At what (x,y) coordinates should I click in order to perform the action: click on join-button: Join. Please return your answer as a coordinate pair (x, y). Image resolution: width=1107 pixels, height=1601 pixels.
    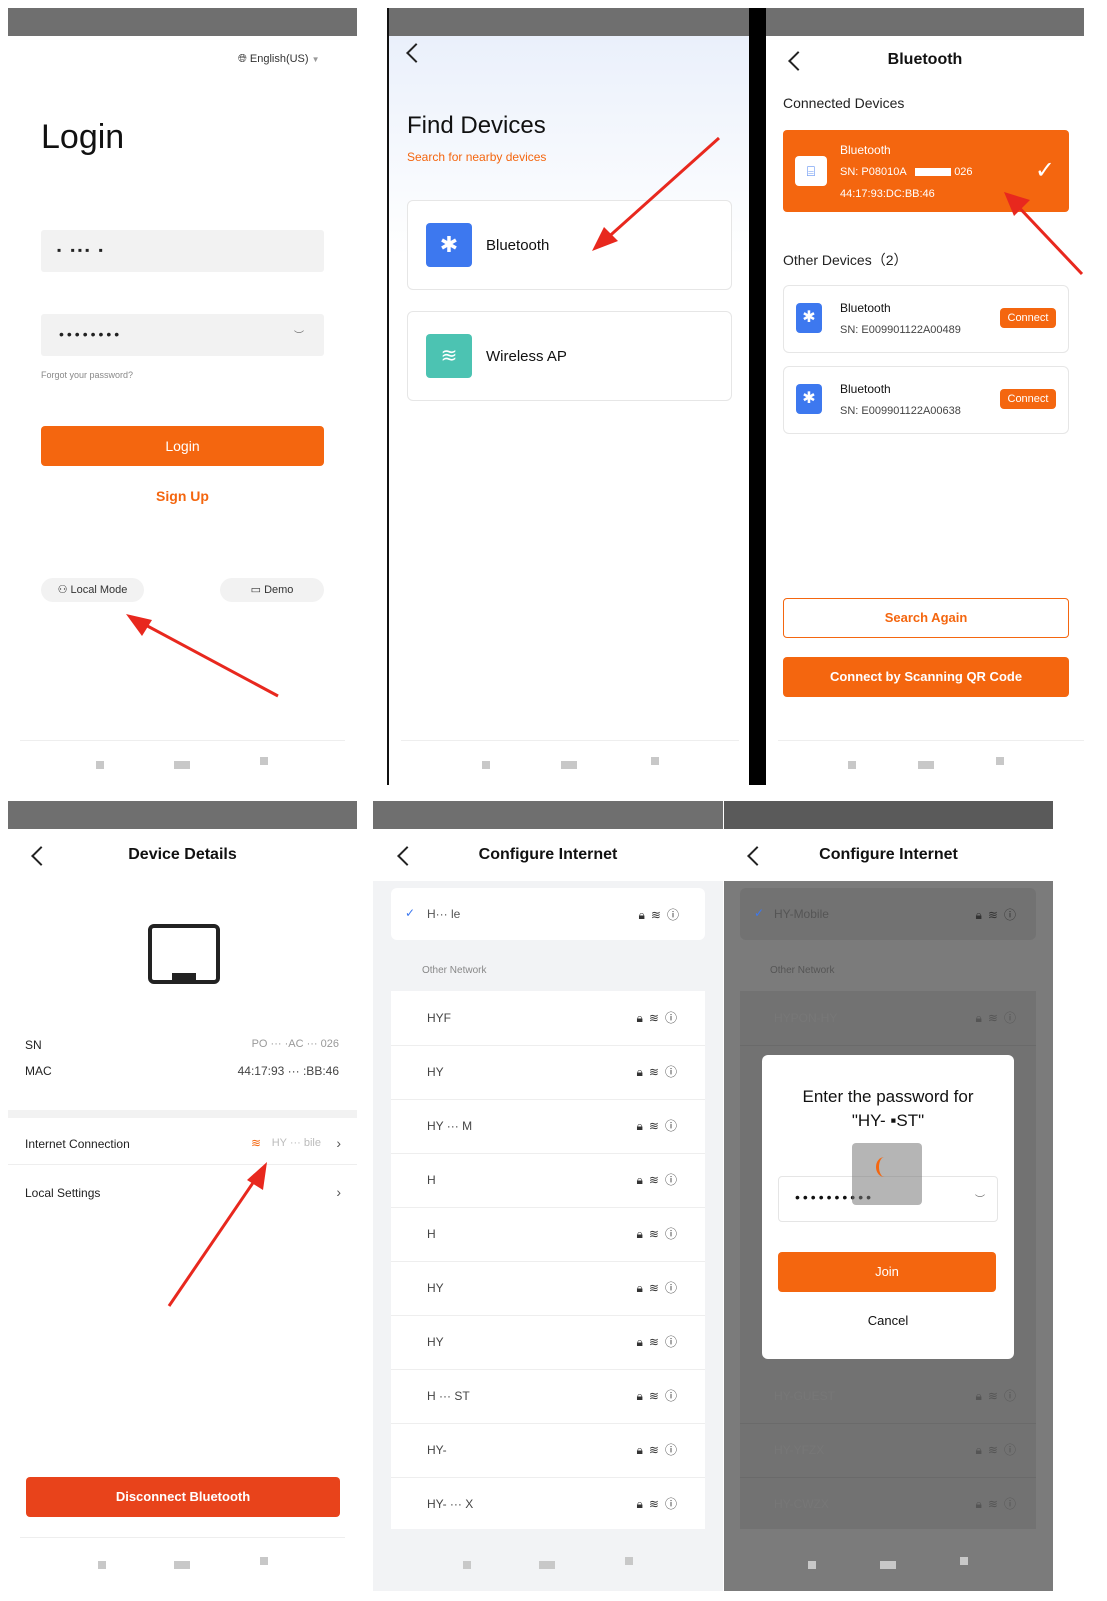
    Looking at the image, I should click on (887, 1272).